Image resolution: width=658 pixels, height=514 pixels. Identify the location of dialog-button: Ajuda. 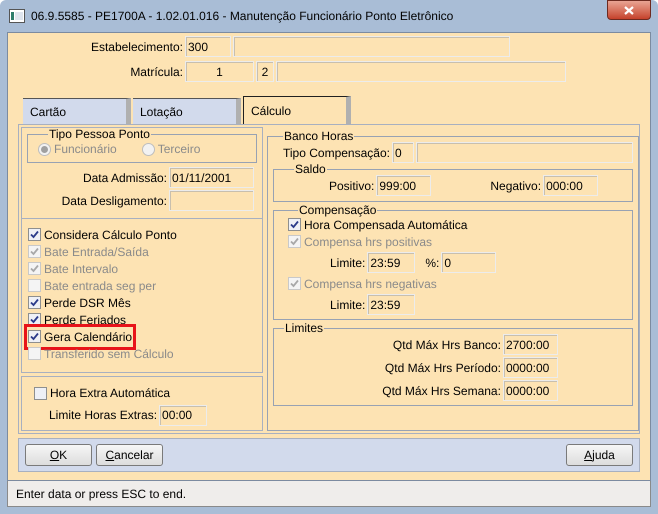
(599, 455).